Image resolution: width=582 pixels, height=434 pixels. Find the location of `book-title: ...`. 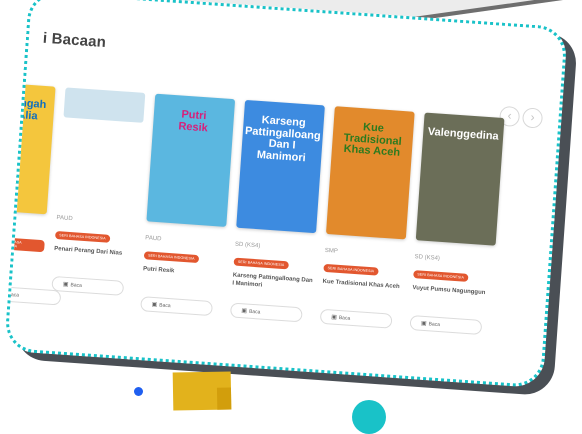

book-title: ... is located at coordinates (23, 270).